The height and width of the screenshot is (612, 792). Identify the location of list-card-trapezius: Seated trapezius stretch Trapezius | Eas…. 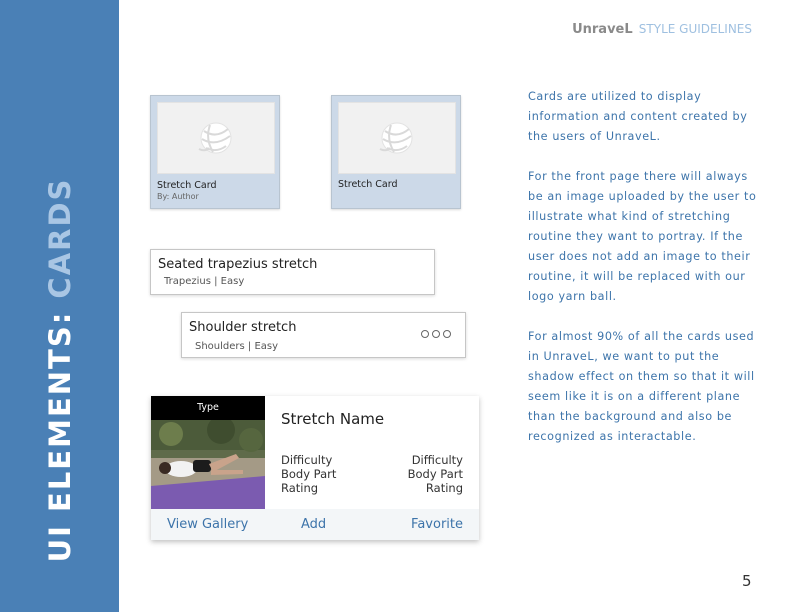
(292, 272).